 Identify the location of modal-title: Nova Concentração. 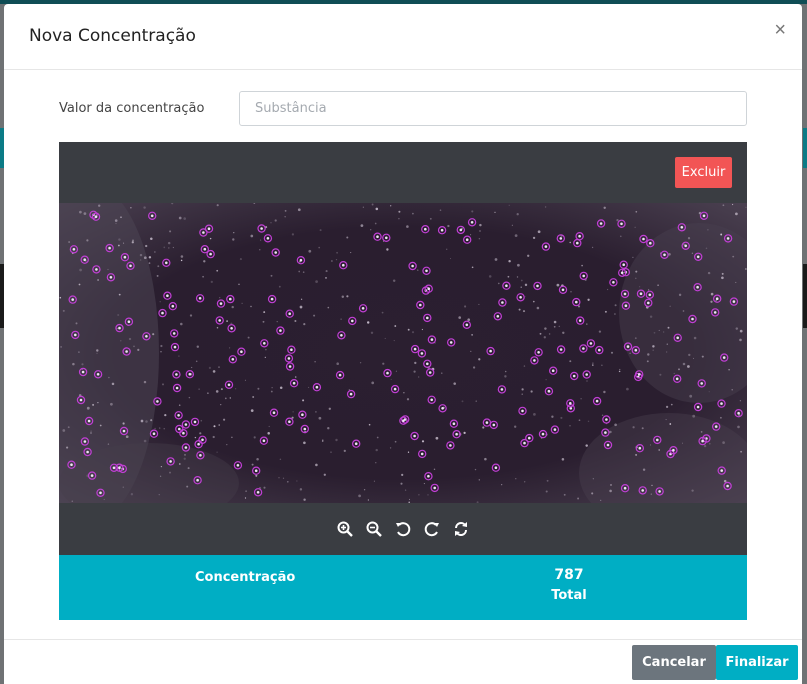
(112, 36).